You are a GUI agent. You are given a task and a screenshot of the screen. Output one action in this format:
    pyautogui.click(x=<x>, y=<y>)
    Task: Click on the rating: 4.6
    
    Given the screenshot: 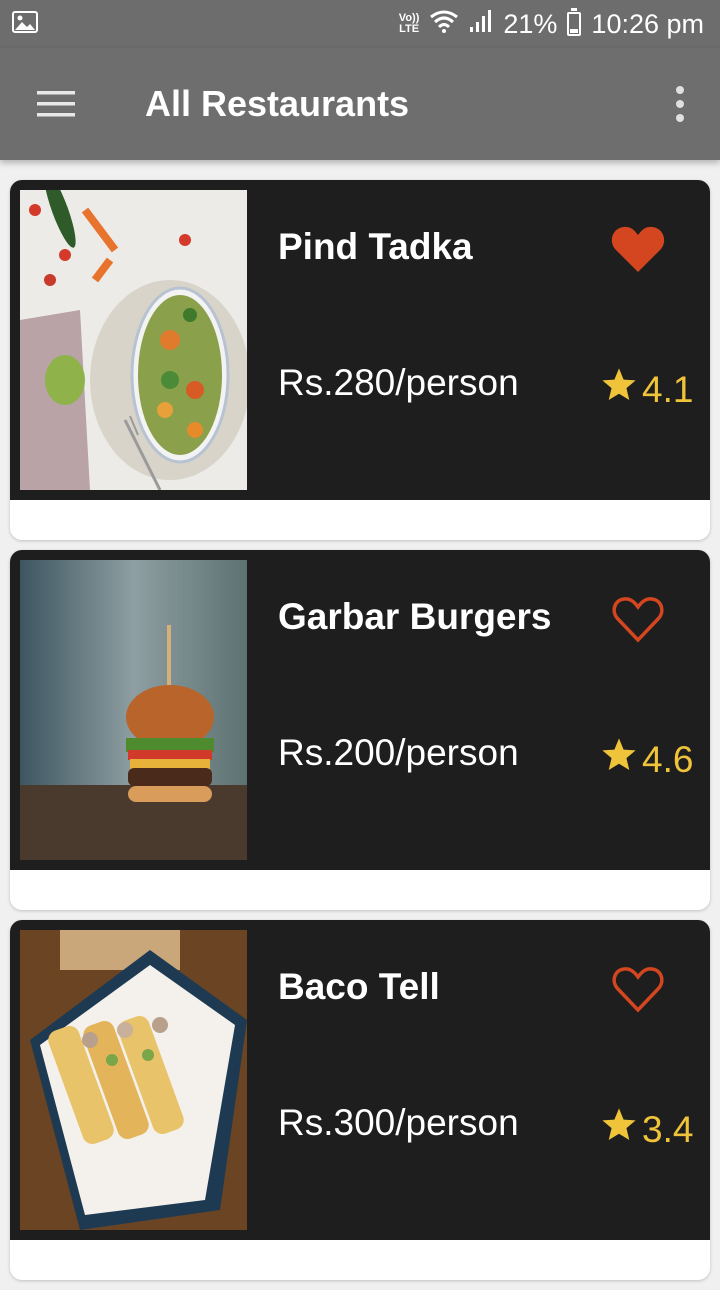 What is the action you would take?
    pyautogui.click(x=646, y=759)
    